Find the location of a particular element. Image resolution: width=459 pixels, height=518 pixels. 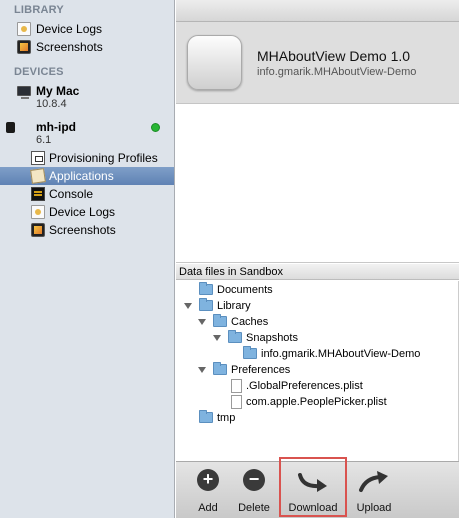

ipad-icon is located at coordinates (10, 127).